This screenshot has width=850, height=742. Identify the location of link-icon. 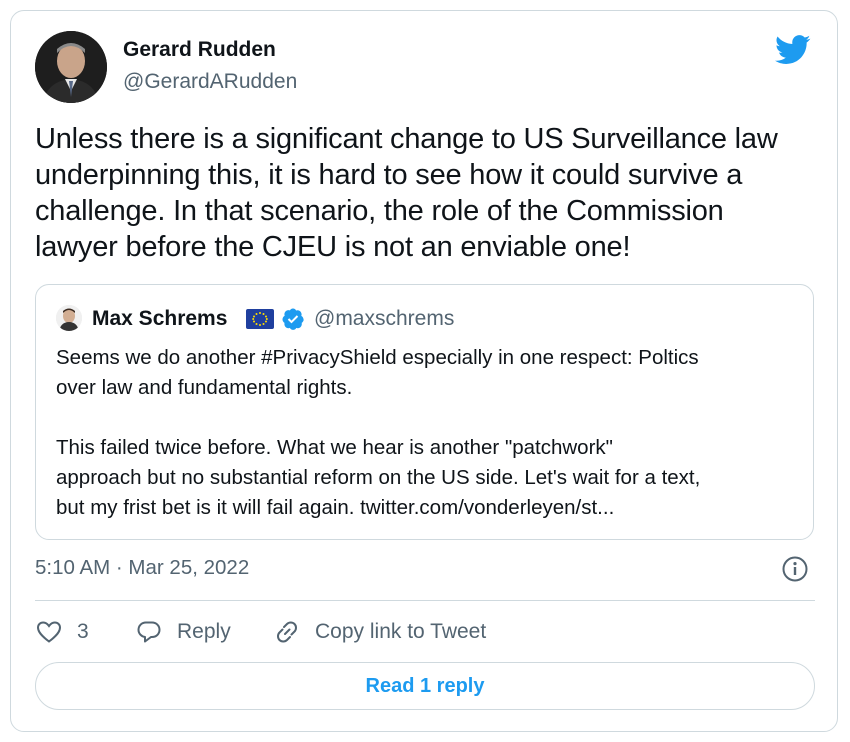
(287, 632).